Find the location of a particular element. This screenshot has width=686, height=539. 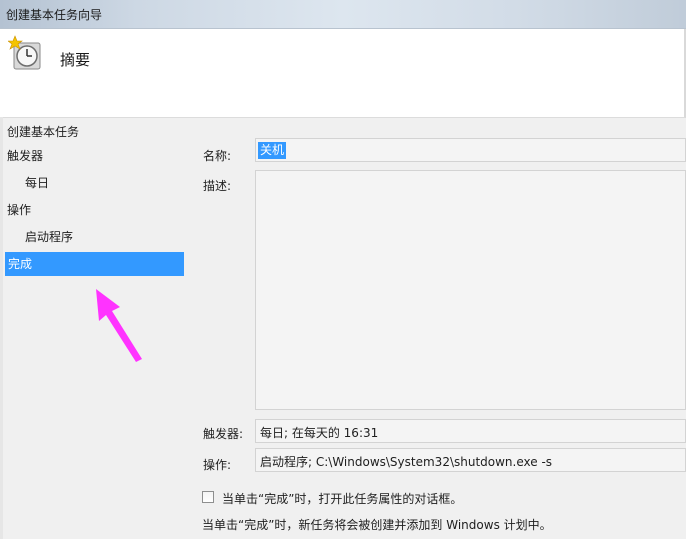

step-start-program: 启动程序 is located at coordinates (49, 237).